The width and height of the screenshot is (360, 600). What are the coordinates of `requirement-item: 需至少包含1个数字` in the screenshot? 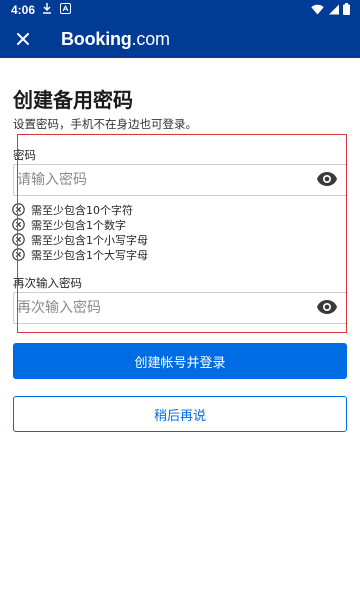 It's located at (80, 224).